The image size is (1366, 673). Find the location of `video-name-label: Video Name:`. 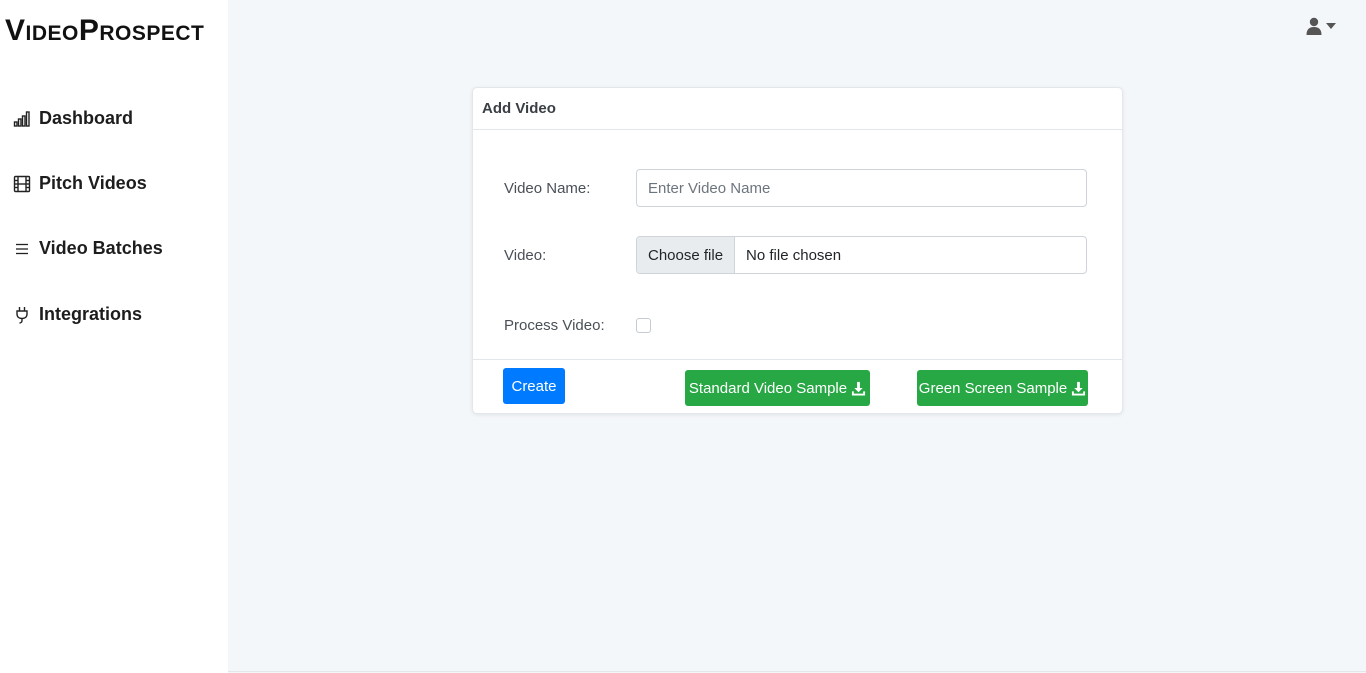

video-name-label: Video Name: is located at coordinates (547, 188).